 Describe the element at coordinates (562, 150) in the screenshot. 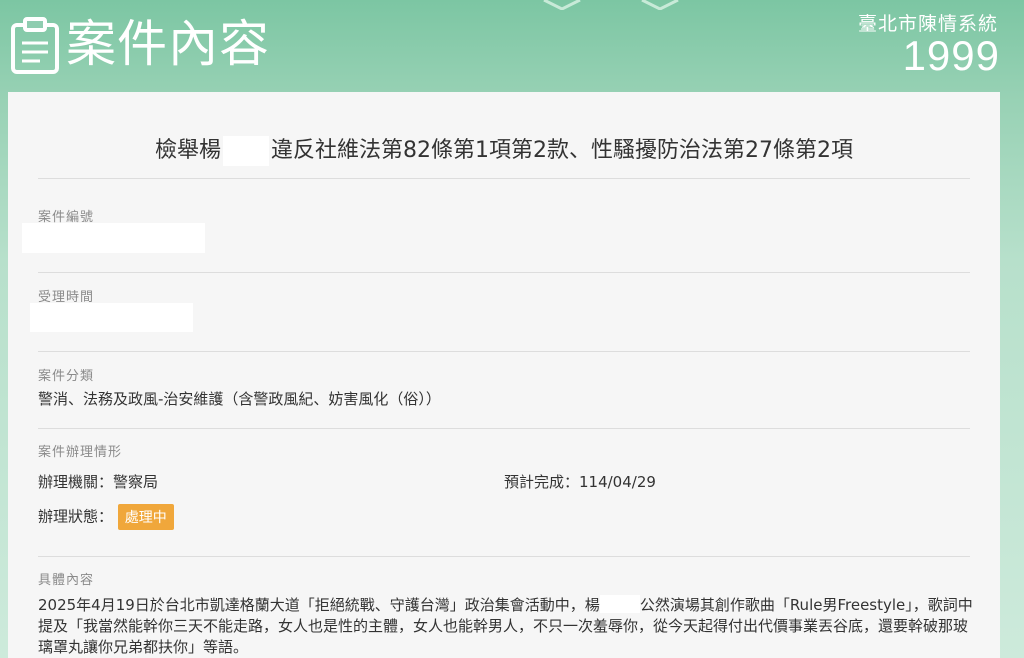

I see `case-title-suffix: 違反社維法第82條第1項第2款、性騷擾防治法第27條第2項` at that location.